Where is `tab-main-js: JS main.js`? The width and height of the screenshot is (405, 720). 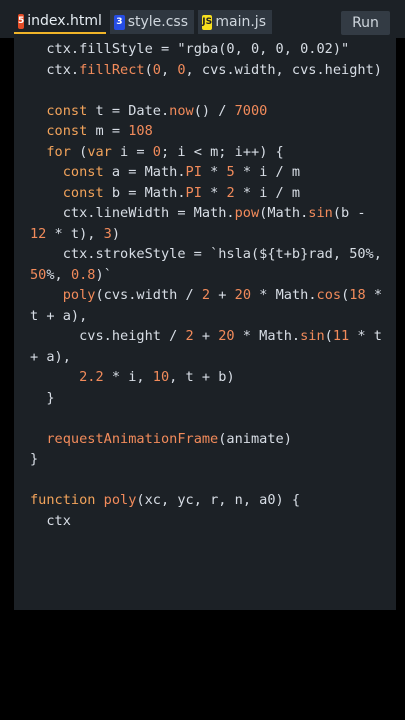
tab-main-js: JS main.js is located at coordinates (235, 22).